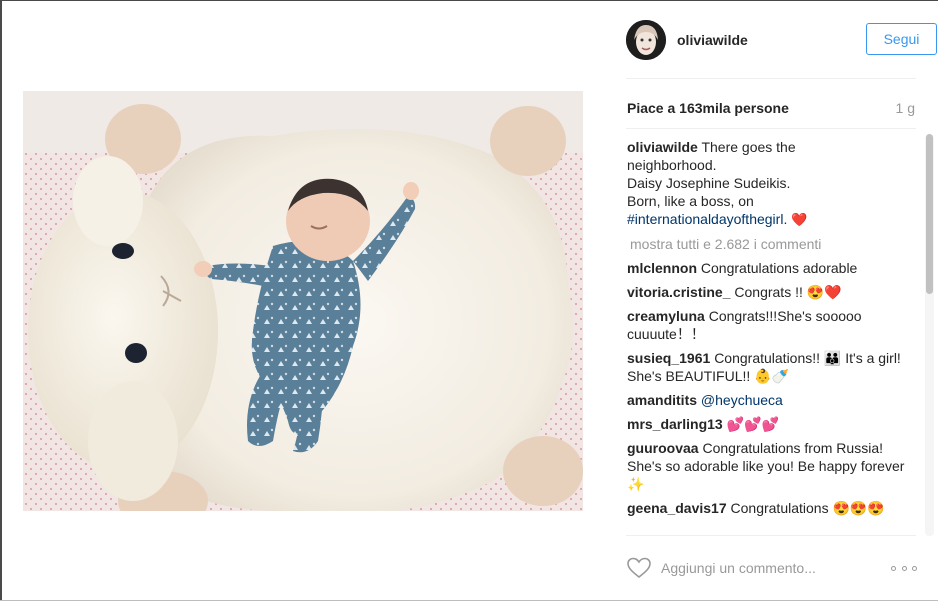  I want to click on window-left-border, so click(1, 300).